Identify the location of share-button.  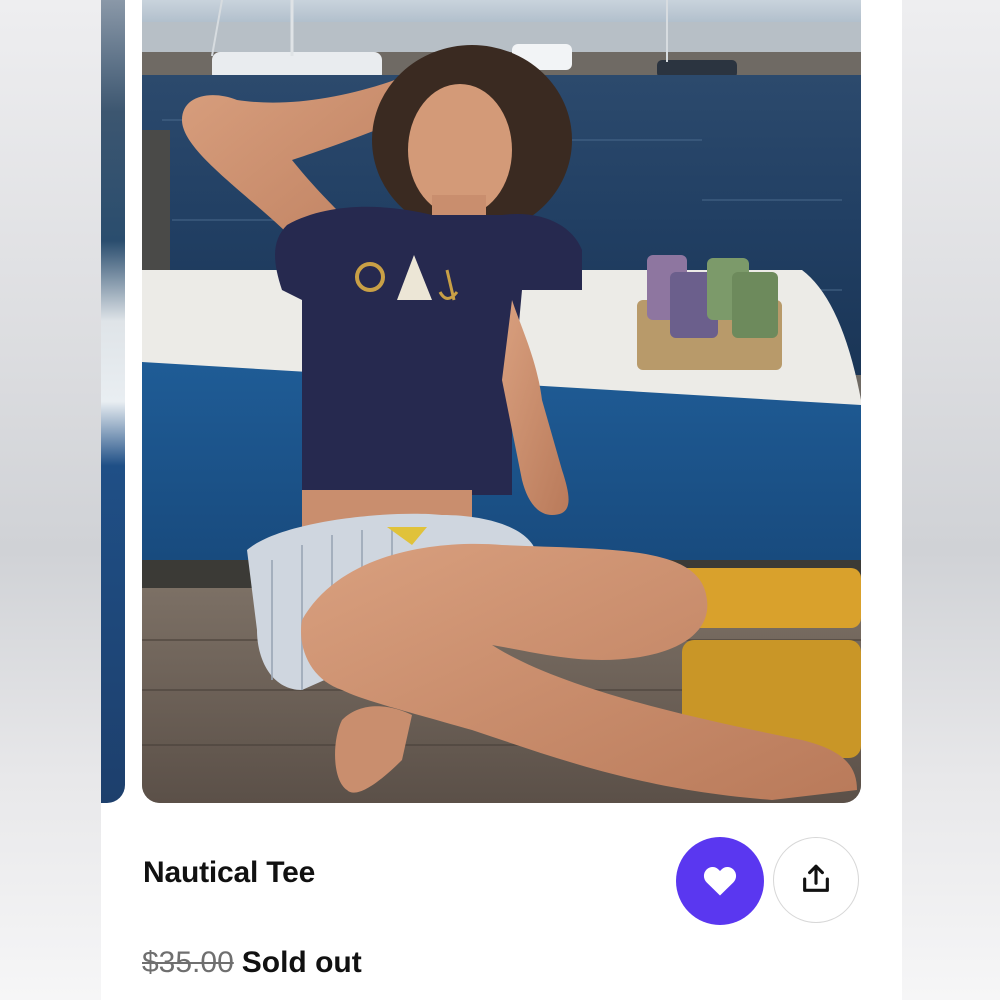
(816, 880).